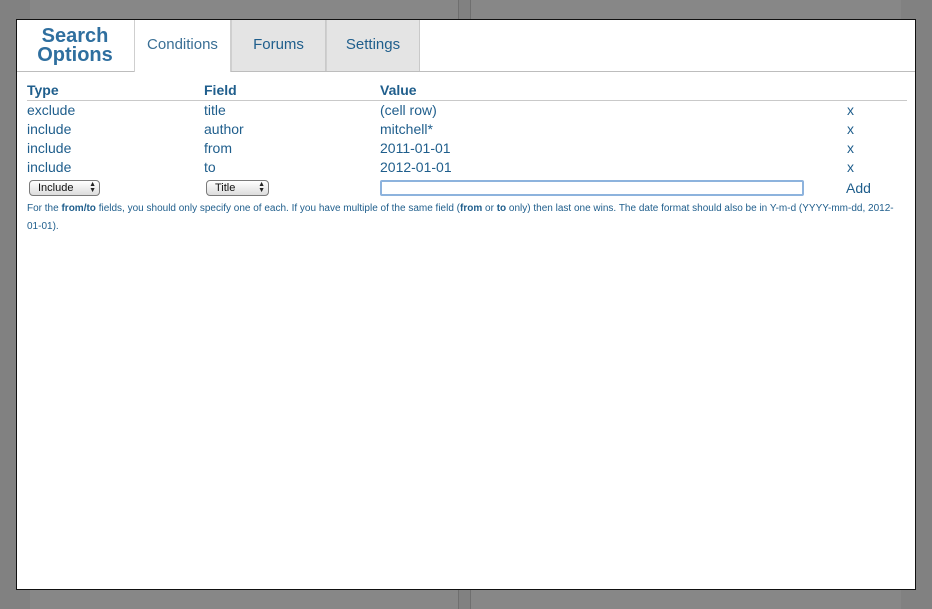 The height and width of the screenshot is (609, 932). What do you see at coordinates (75, 55) in the screenshot?
I see `modal-title-line2: Options` at bounding box center [75, 55].